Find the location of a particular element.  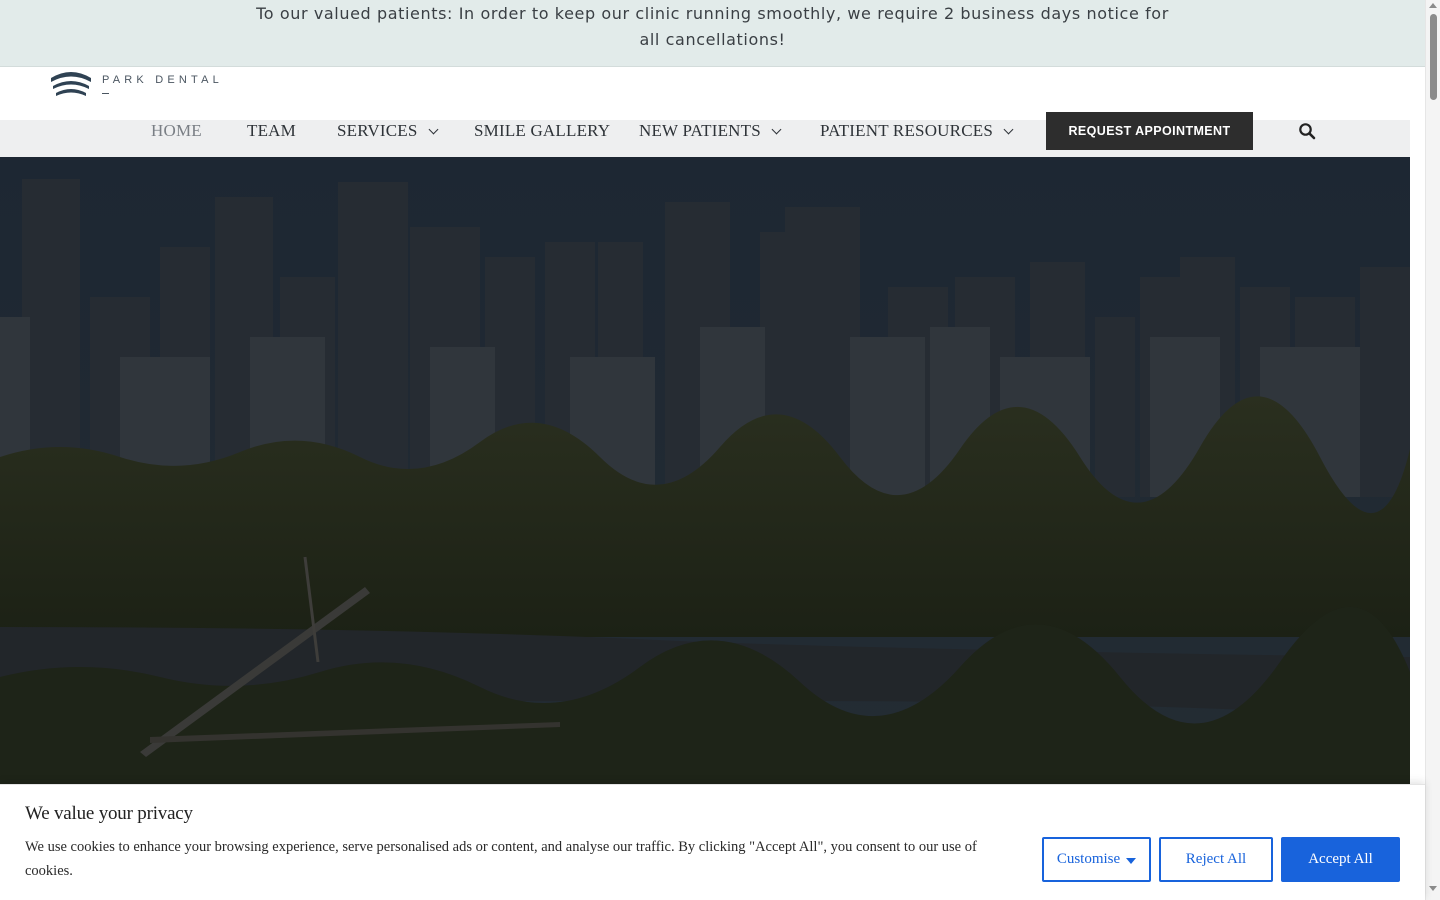

logo: PARK DENTAL is located at coordinates (140, 83).